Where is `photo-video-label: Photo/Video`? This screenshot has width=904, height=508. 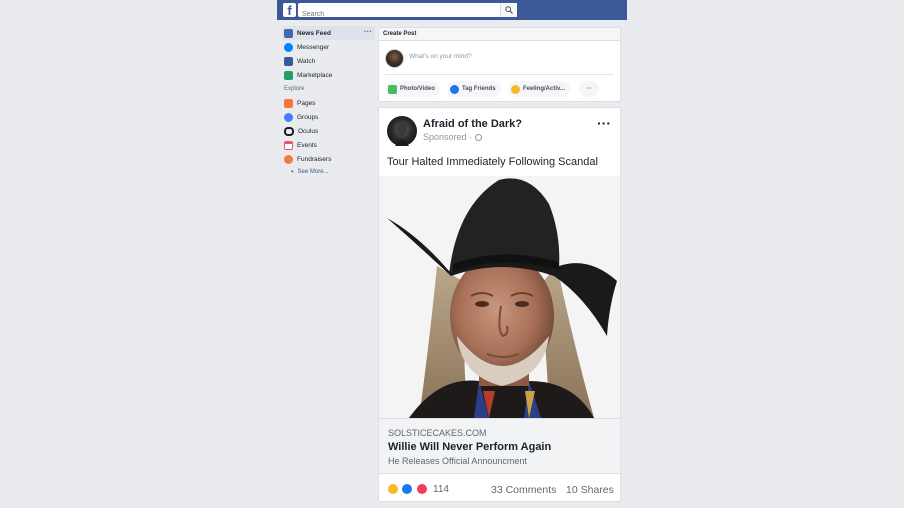
photo-video-label: Photo/Video is located at coordinates (417, 89).